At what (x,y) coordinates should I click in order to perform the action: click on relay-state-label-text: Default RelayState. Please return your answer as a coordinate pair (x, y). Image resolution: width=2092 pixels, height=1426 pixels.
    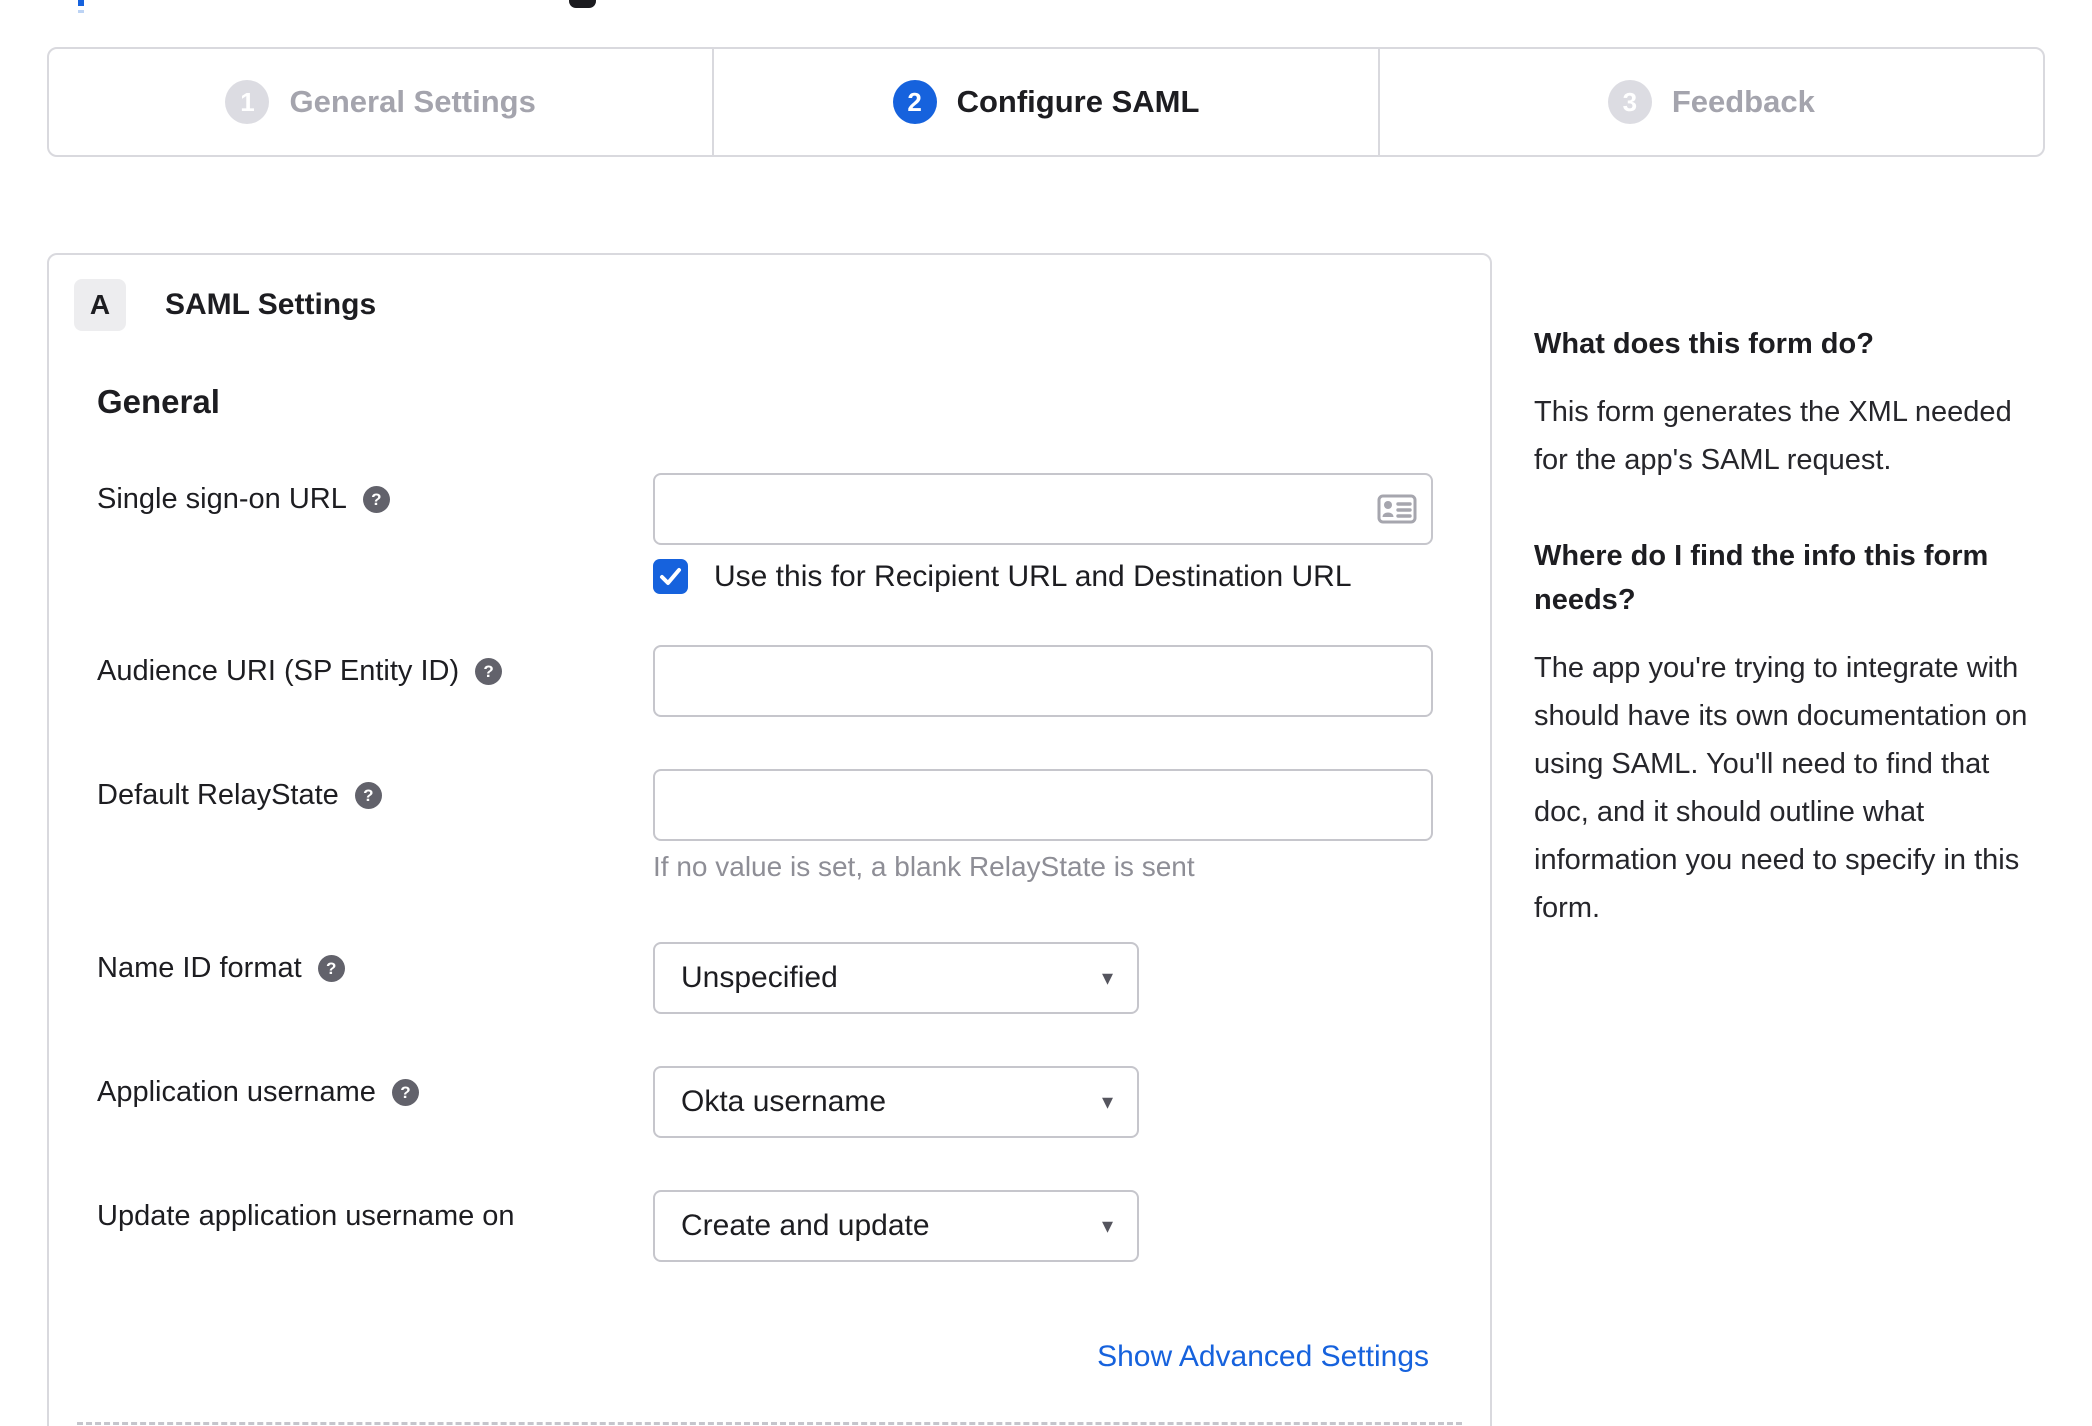
    Looking at the image, I should click on (218, 795).